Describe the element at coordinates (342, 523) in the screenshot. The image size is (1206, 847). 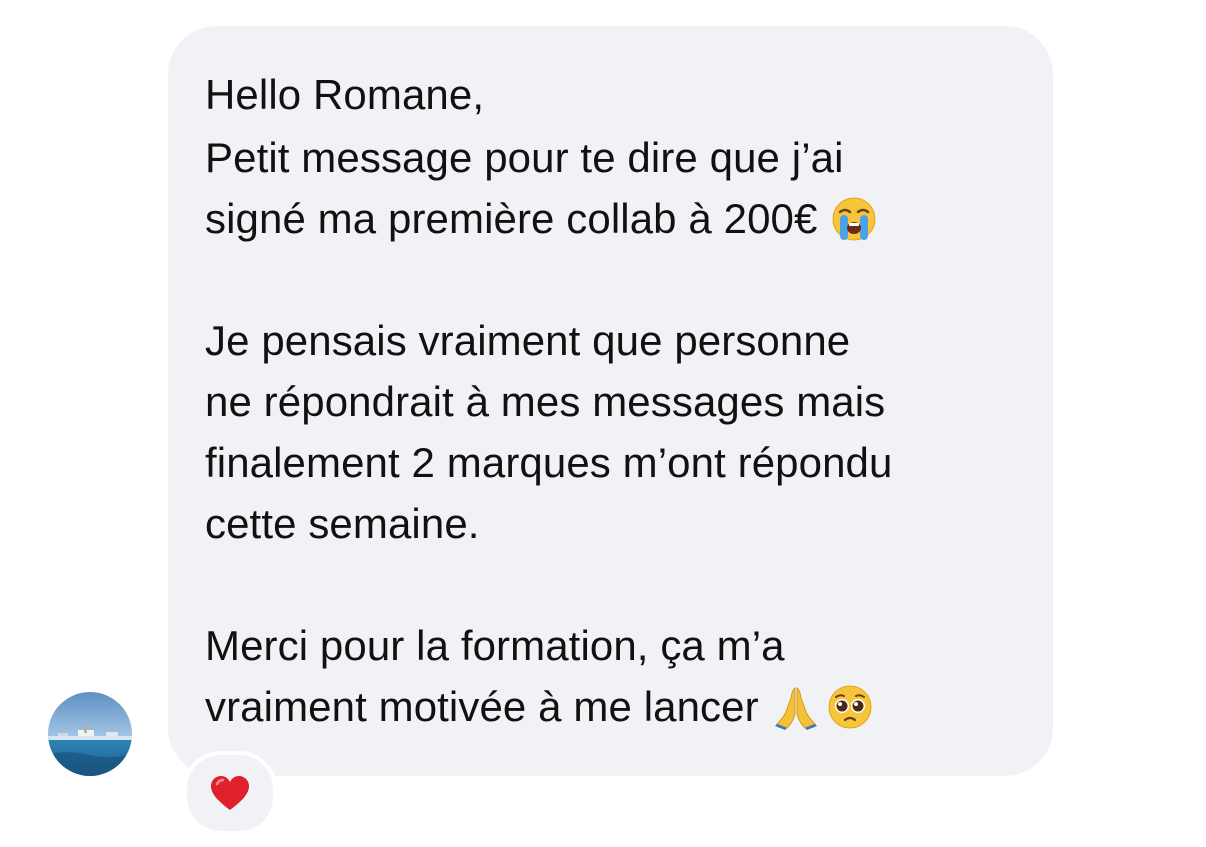
I see `message-line: cette semaine.` at that location.